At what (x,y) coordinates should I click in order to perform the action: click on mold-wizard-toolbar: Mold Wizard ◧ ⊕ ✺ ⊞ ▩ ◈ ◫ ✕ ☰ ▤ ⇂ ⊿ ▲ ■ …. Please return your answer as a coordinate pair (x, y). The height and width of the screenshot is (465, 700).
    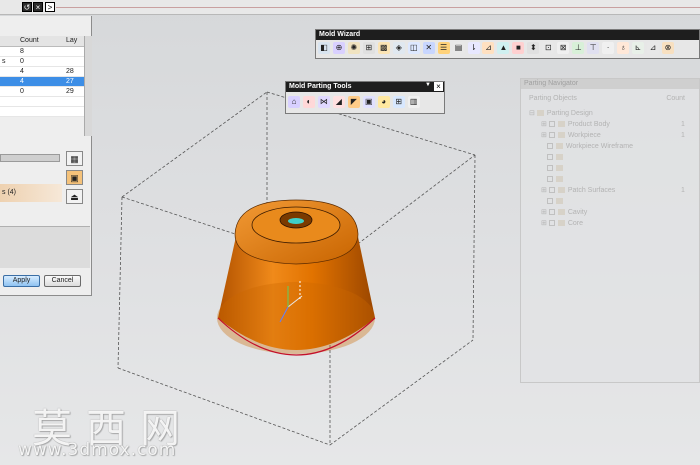
    Looking at the image, I should click on (507, 44).